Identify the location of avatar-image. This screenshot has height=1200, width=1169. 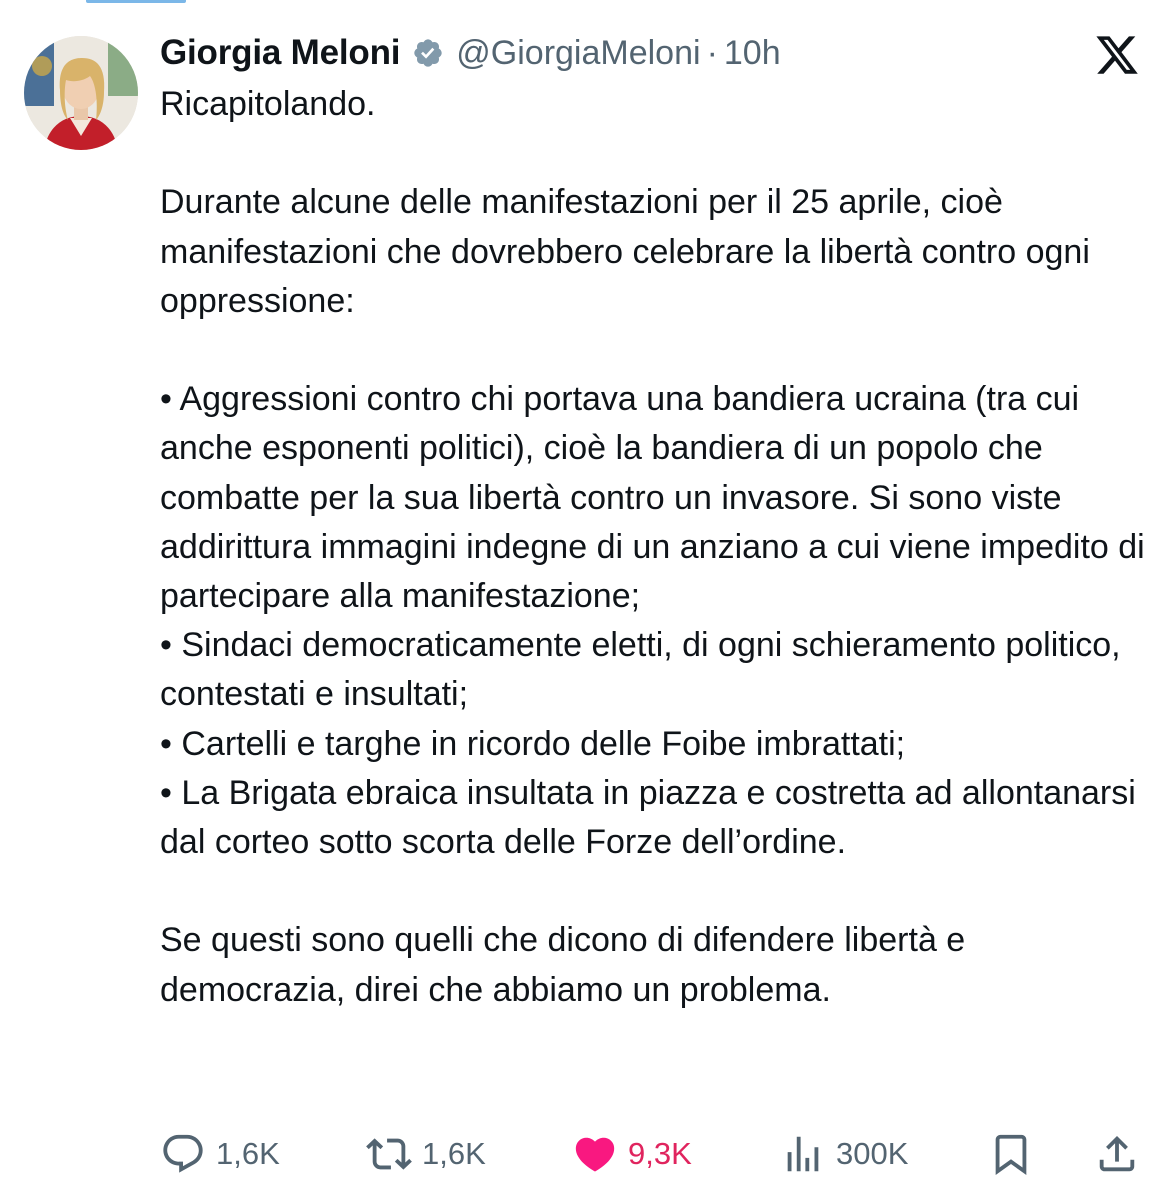
(81, 93).